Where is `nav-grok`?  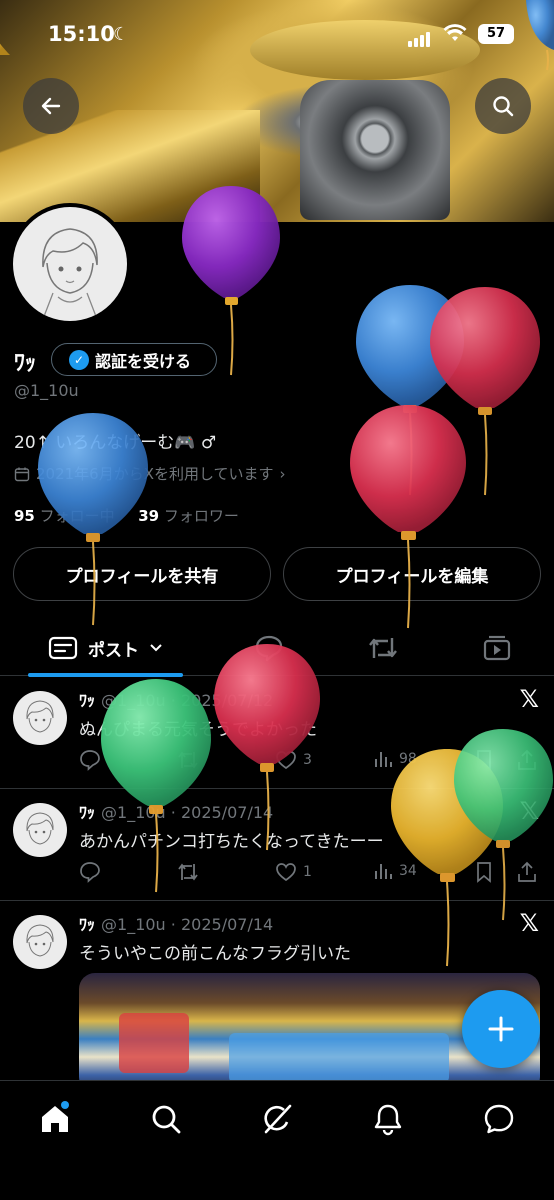
nav-grok is located at coordinates (277, 1119).